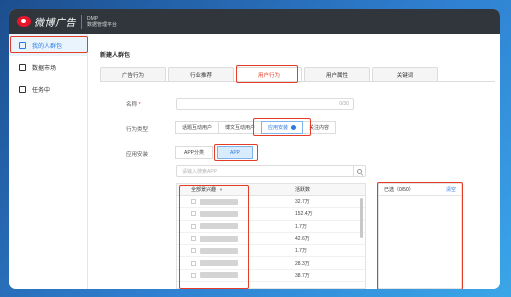  Describe the element at coordinates (302, 263) in the screenshot. I see `active-count-cell: 28.3万` at that location.